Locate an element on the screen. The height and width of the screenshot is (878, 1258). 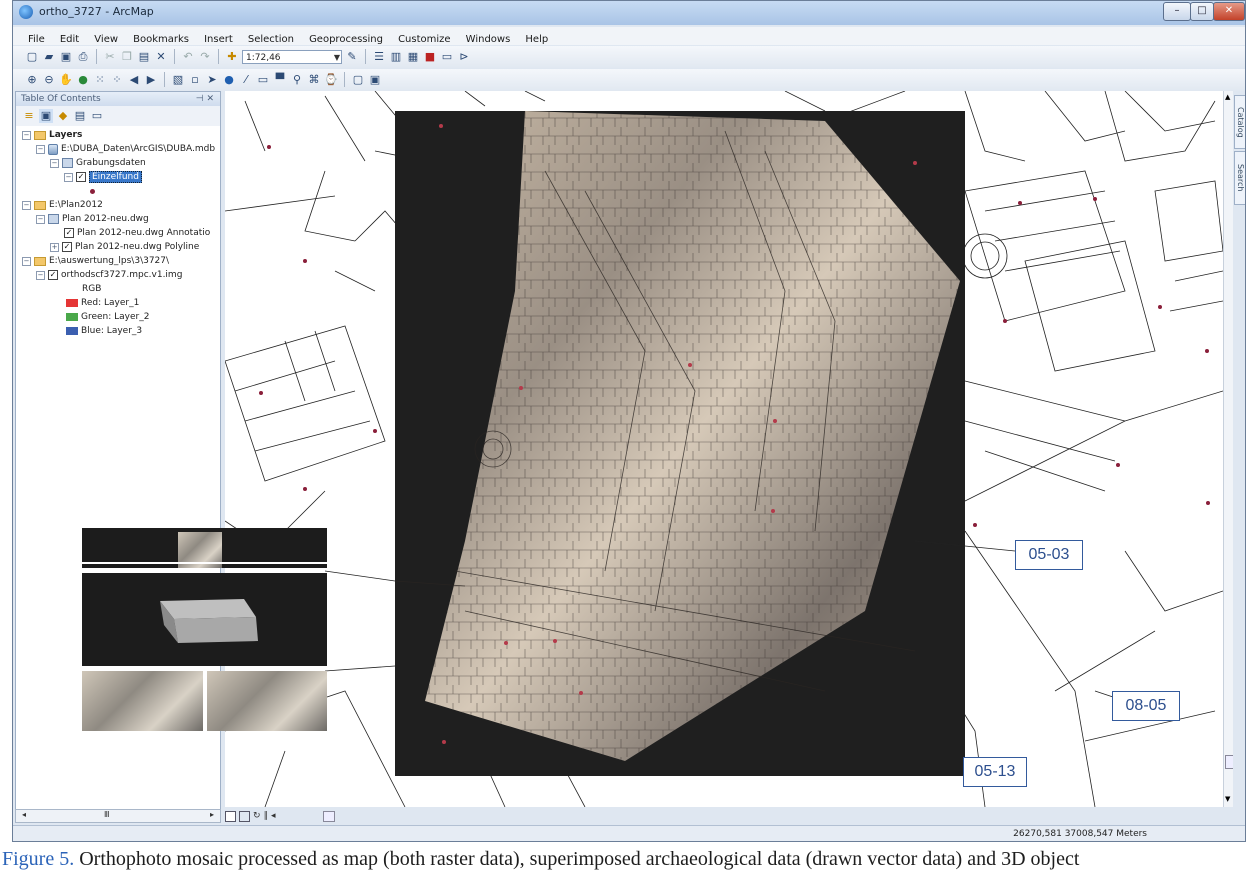
scroll-up-icon: ▲ is located at coordinates (1227, 97).